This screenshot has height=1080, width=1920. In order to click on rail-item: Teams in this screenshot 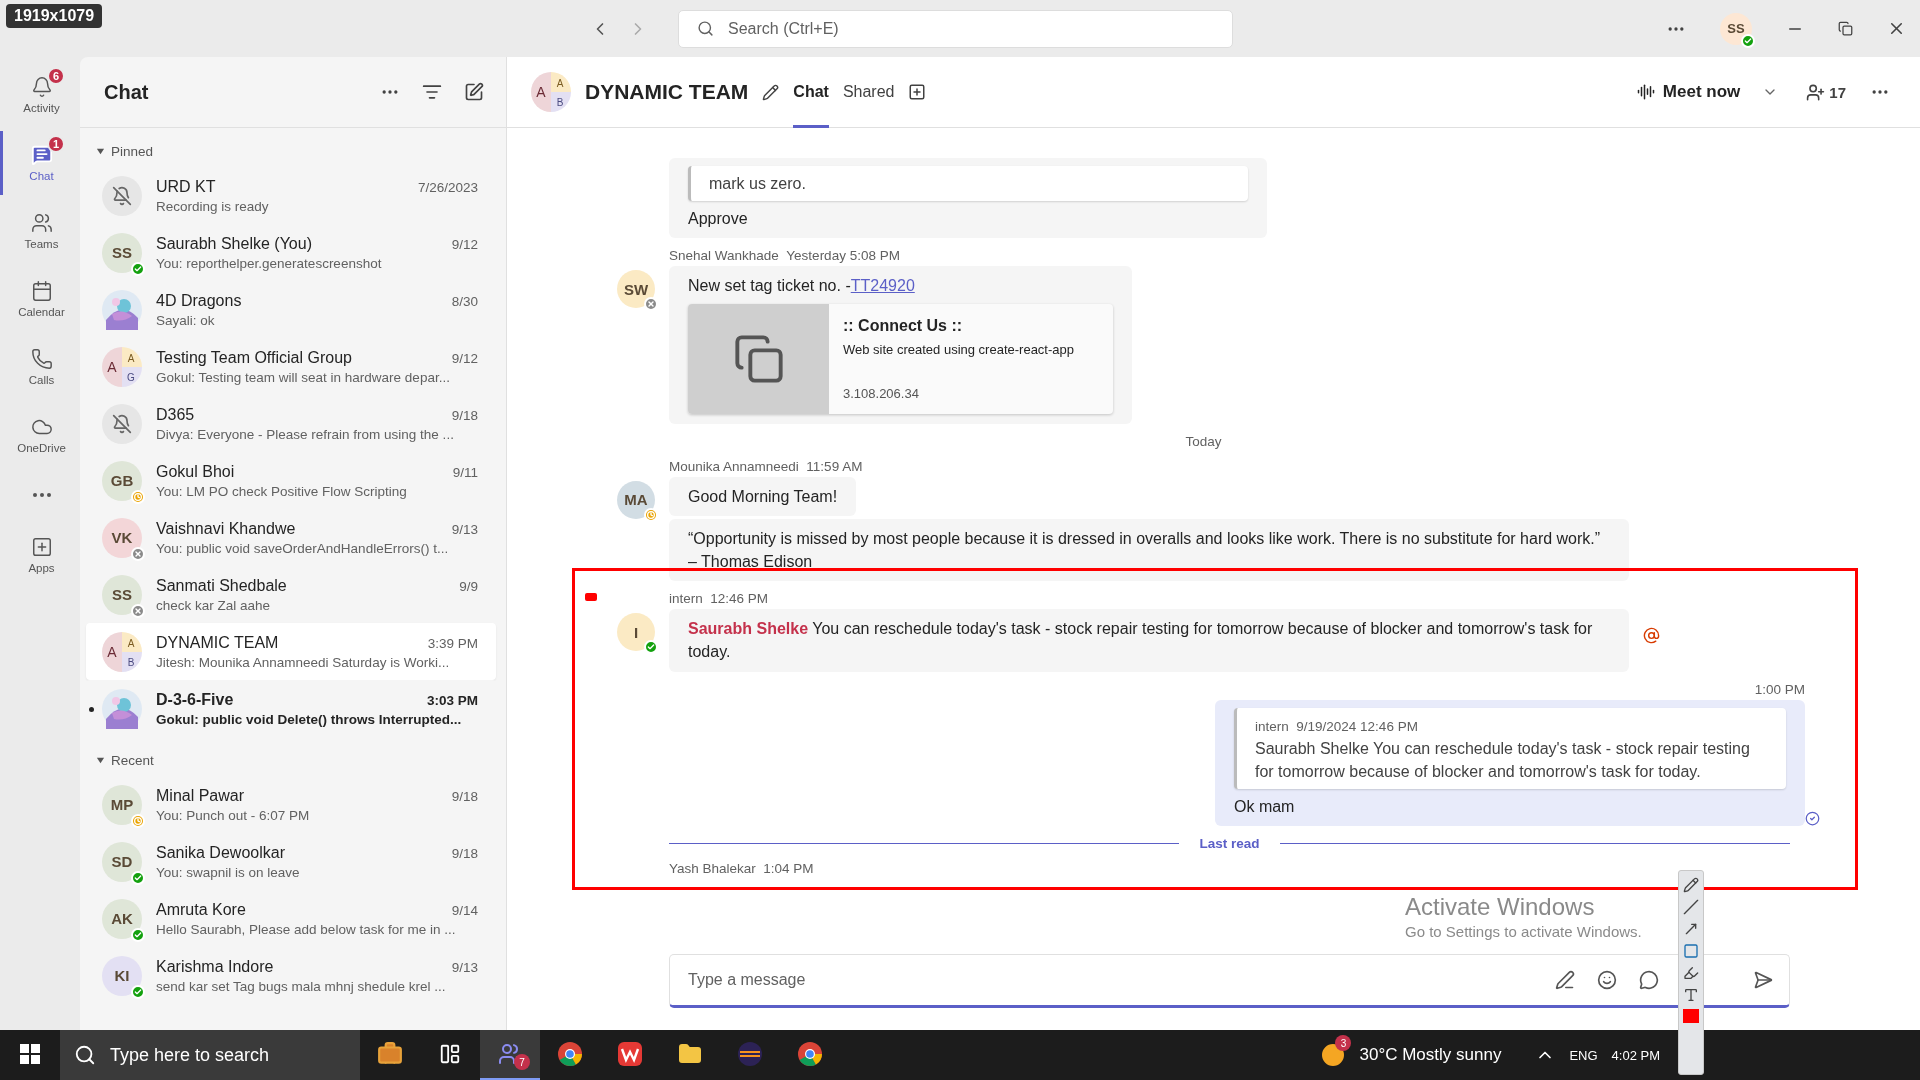, I will do `click(40, 231)`.